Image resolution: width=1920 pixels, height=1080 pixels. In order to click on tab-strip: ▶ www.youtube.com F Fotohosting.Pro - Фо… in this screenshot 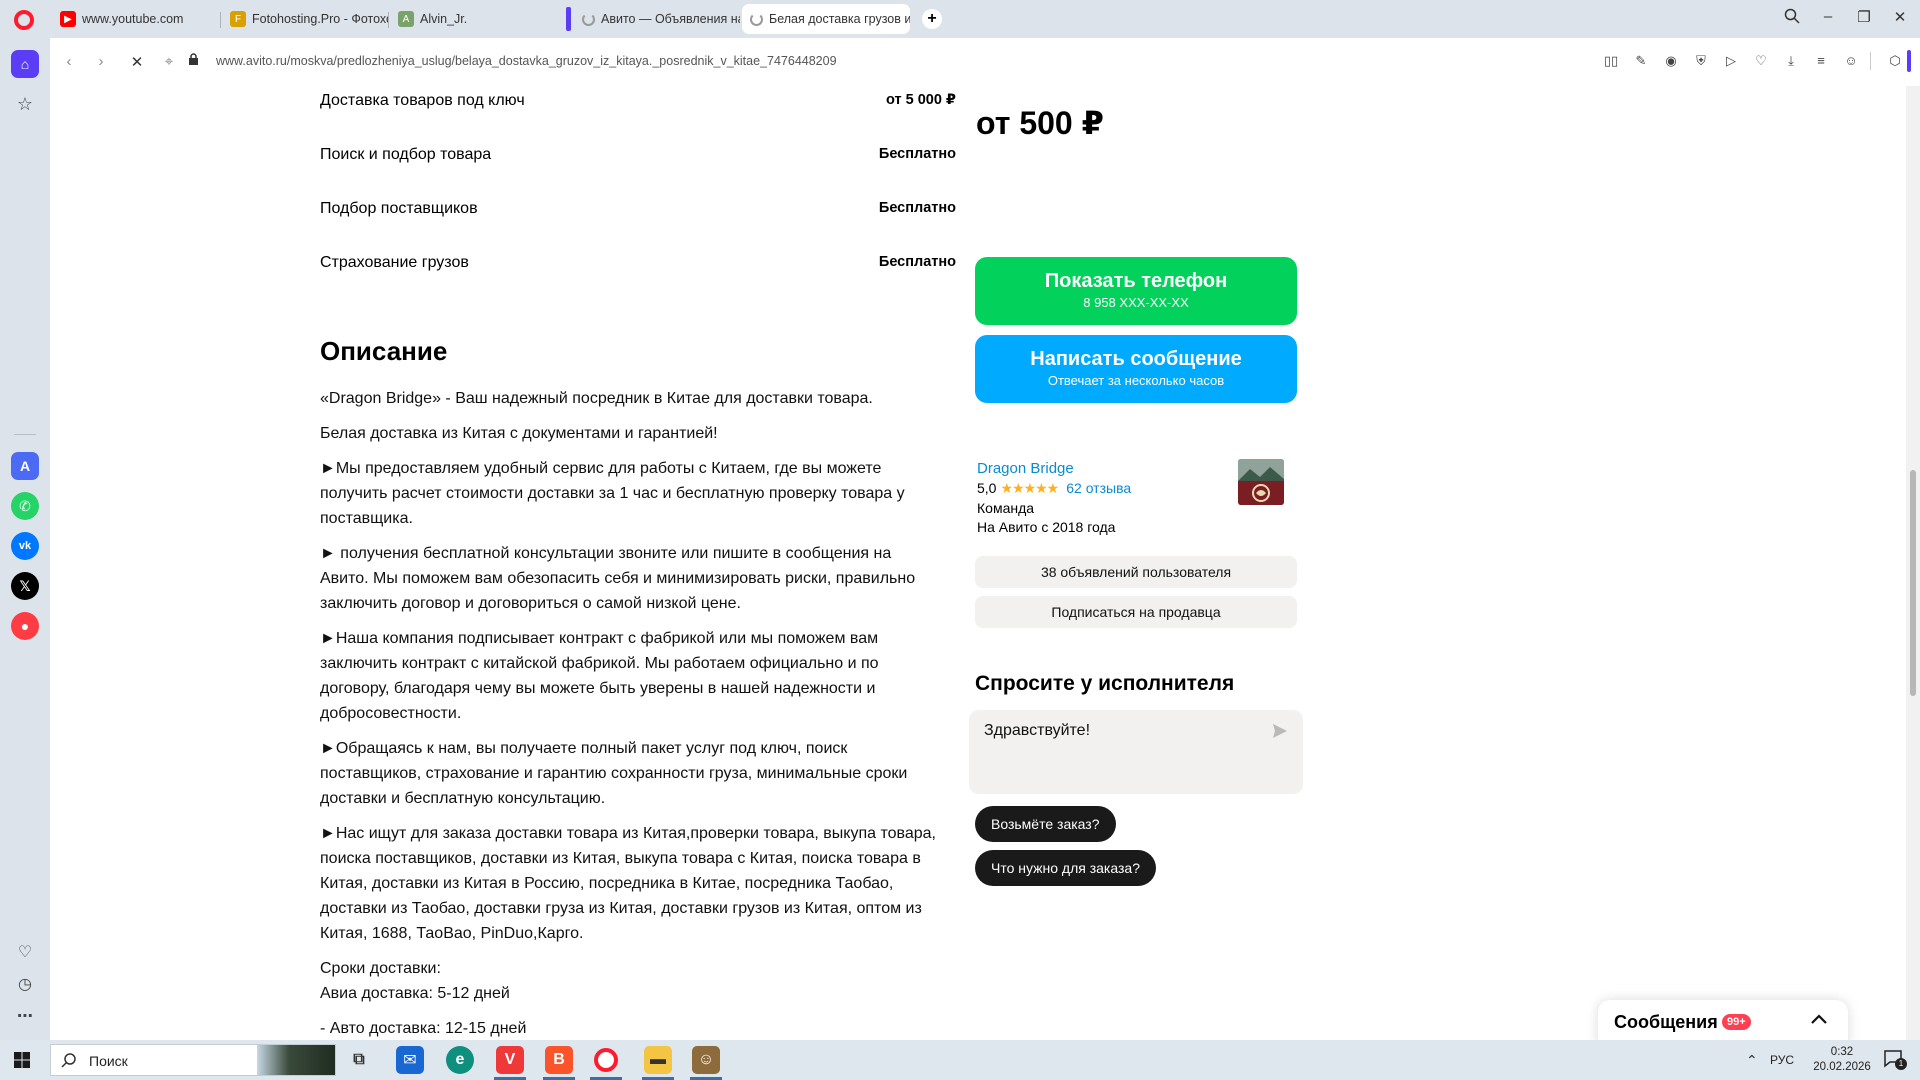, I will do `click(960, 19)`.